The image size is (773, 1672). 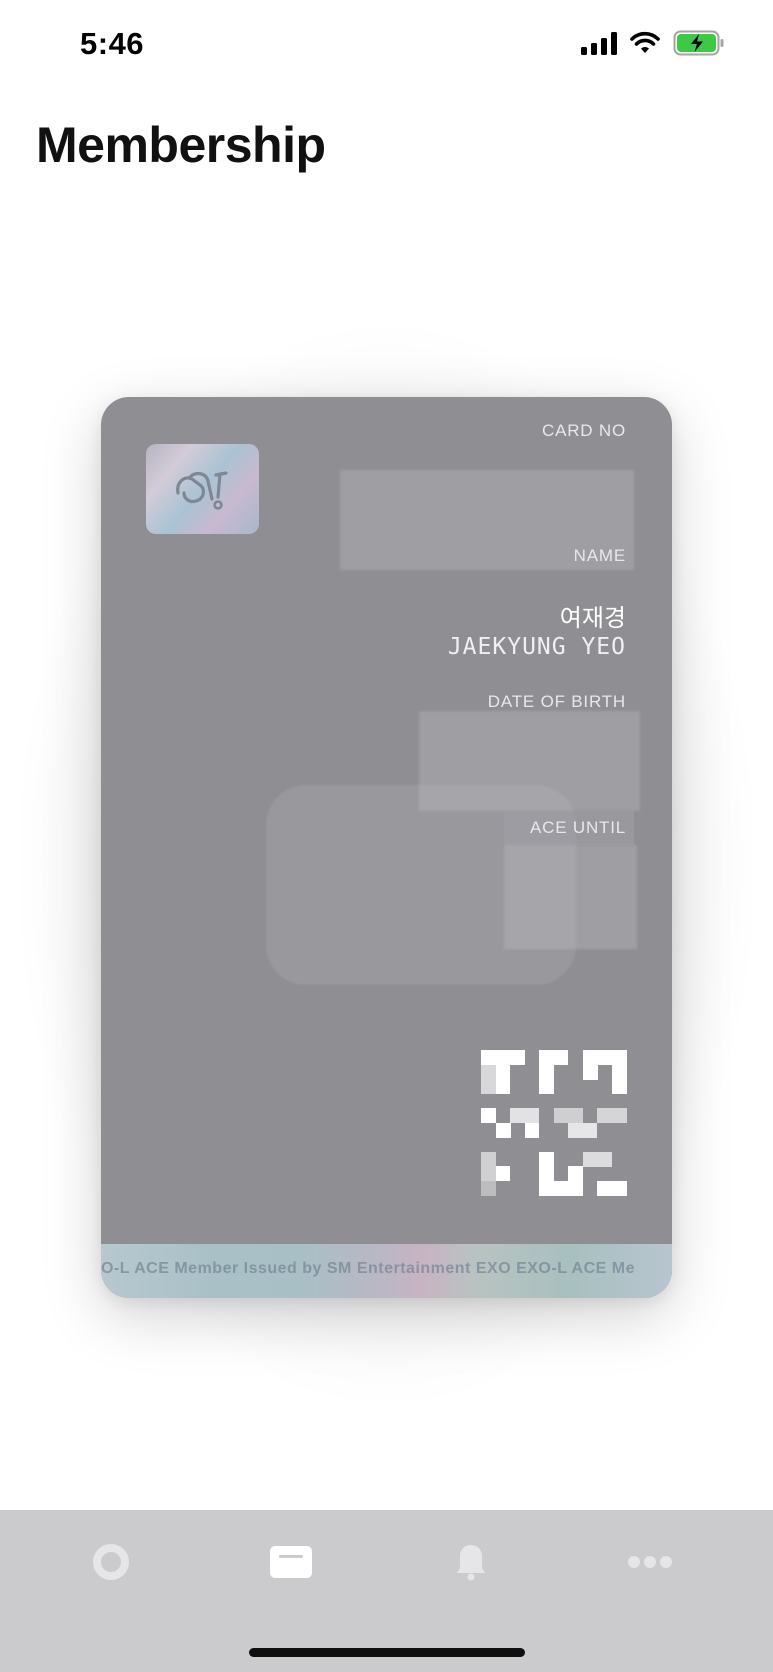 What do you see at coordinates (536, 647) in the screenshot?
I see `name-english: JAEKYUNG YEO` at bounding box center [536, 647].